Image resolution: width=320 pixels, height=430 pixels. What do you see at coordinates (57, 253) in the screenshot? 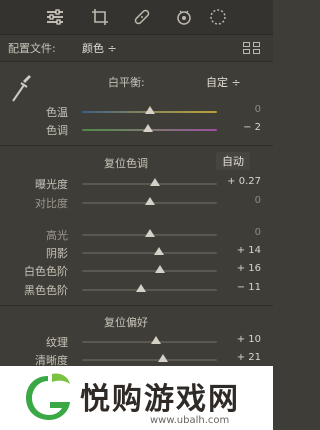
I see `slider-label: 阴影` at bounding box center [57, 253].